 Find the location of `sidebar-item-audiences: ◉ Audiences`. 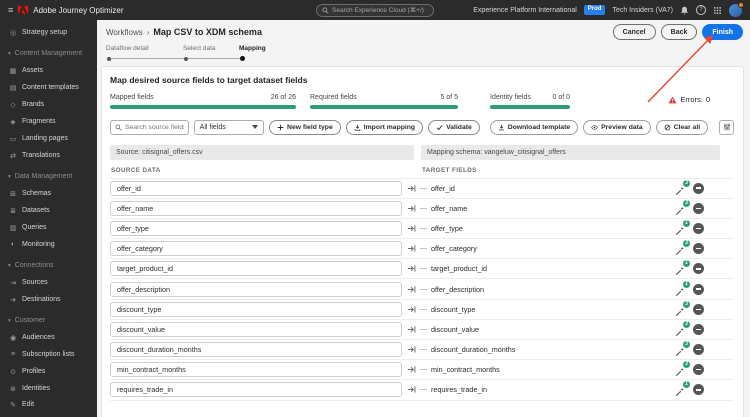

sidebar-item-audiences: ◉ Audiences is located at coordinates (48, 337).